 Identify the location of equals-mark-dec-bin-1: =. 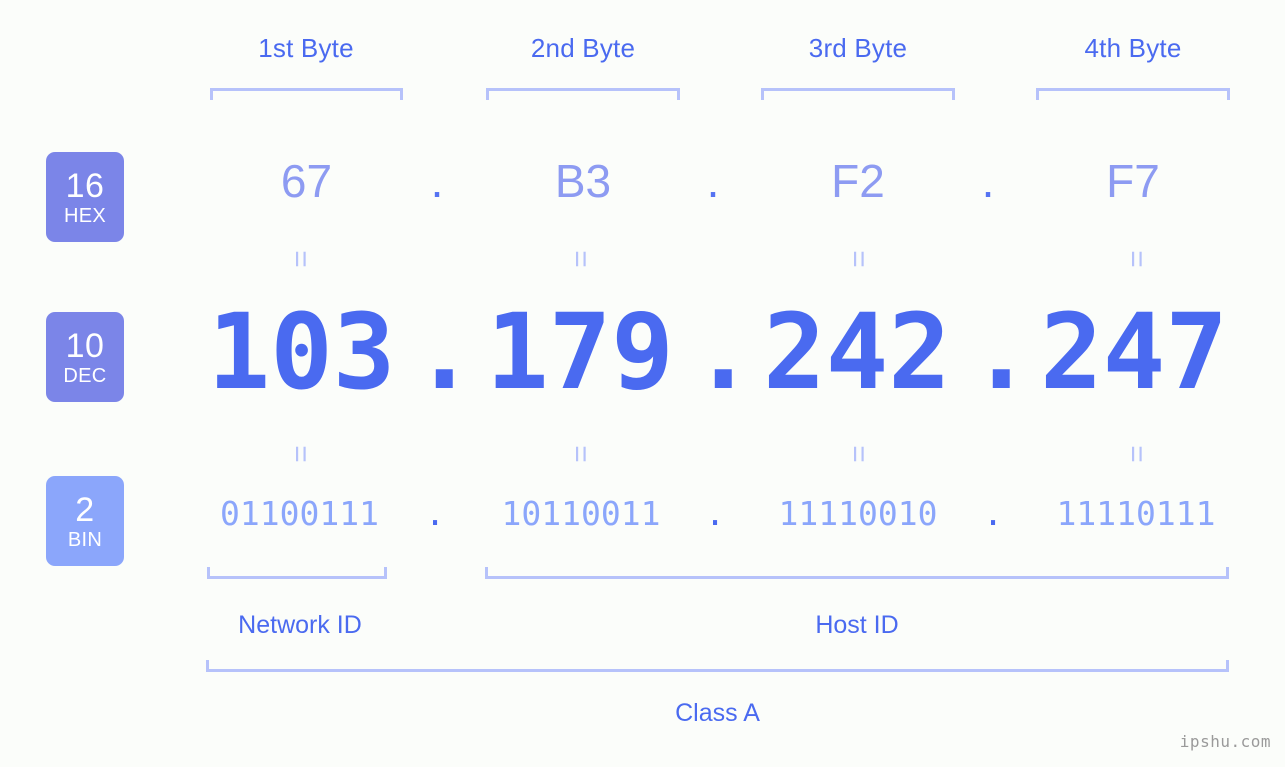
(300, 454).